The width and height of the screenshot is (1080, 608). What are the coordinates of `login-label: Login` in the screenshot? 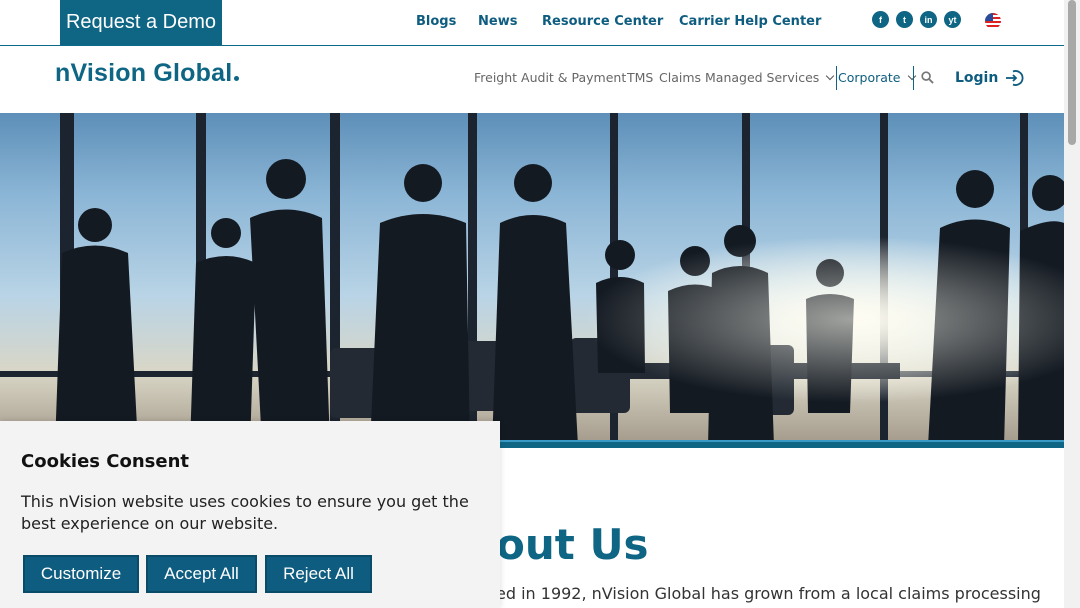 It's located at (977, 78).